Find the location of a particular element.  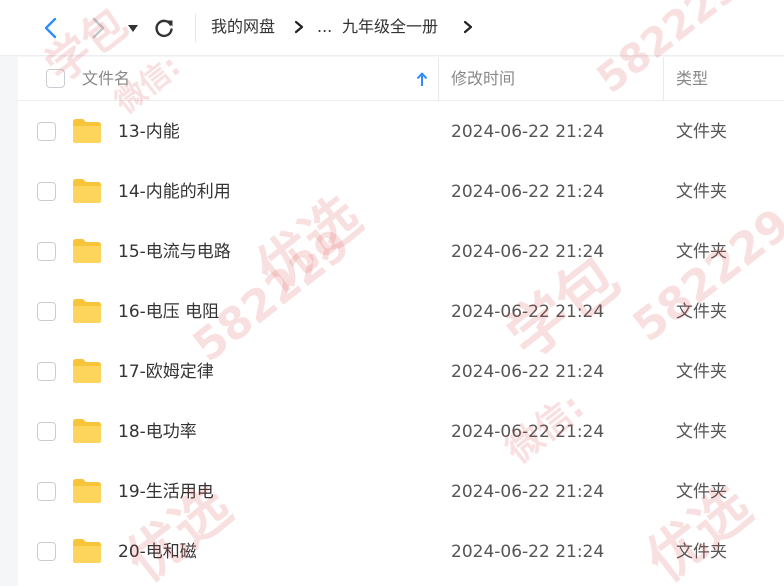

chevron-right-icon is located at coordinates (98, 28).